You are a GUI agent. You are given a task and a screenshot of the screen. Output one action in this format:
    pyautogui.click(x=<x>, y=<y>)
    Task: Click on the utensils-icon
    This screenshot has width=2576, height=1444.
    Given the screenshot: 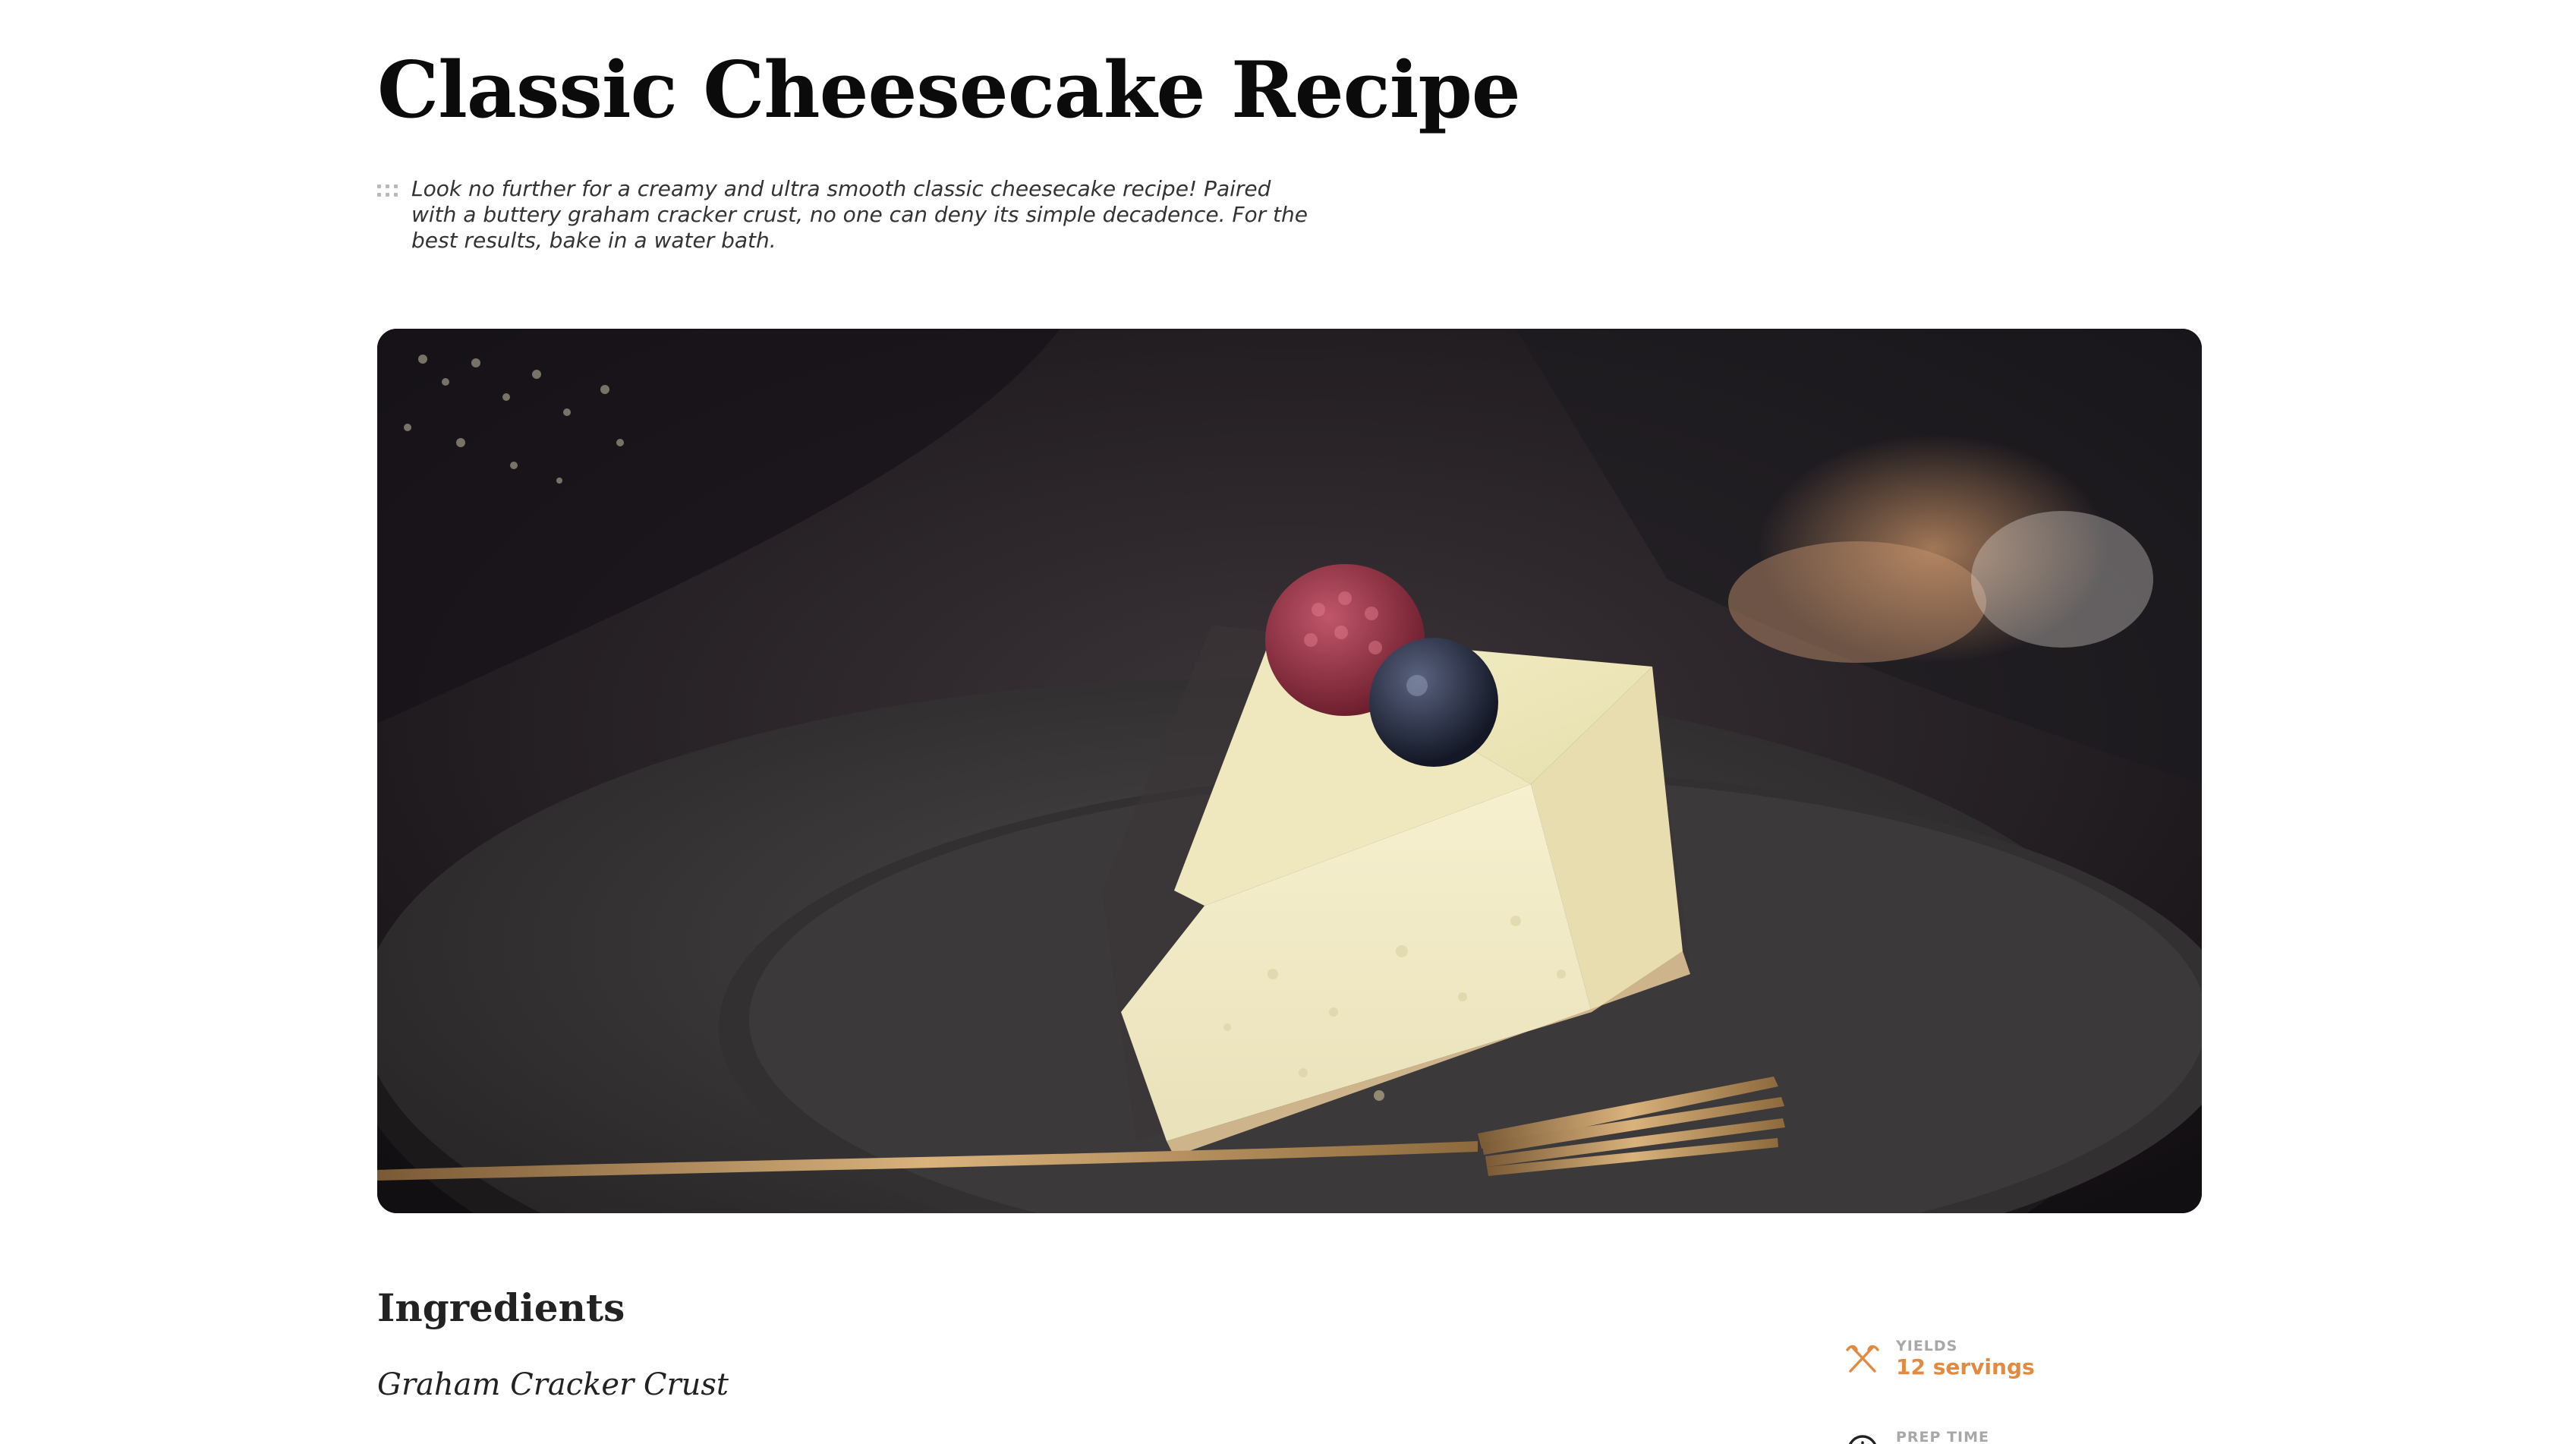 What is the action you would take?
    pyautogui.click(x=1862, y=1359)
    